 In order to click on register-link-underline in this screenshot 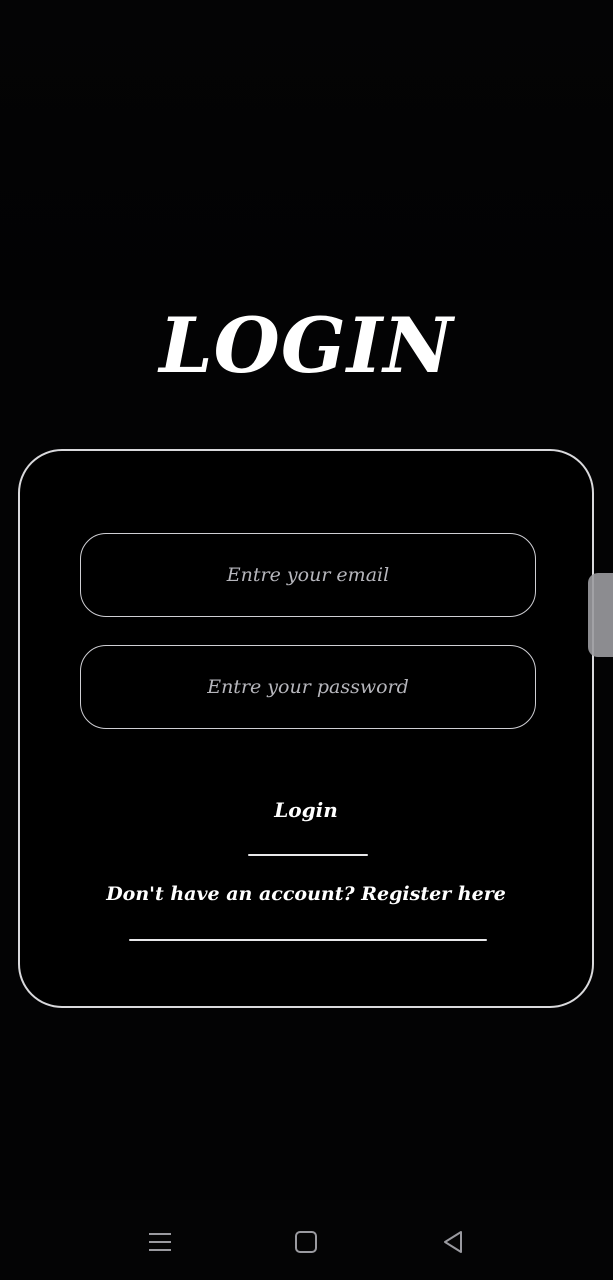, I will do `click(308, 940)`.